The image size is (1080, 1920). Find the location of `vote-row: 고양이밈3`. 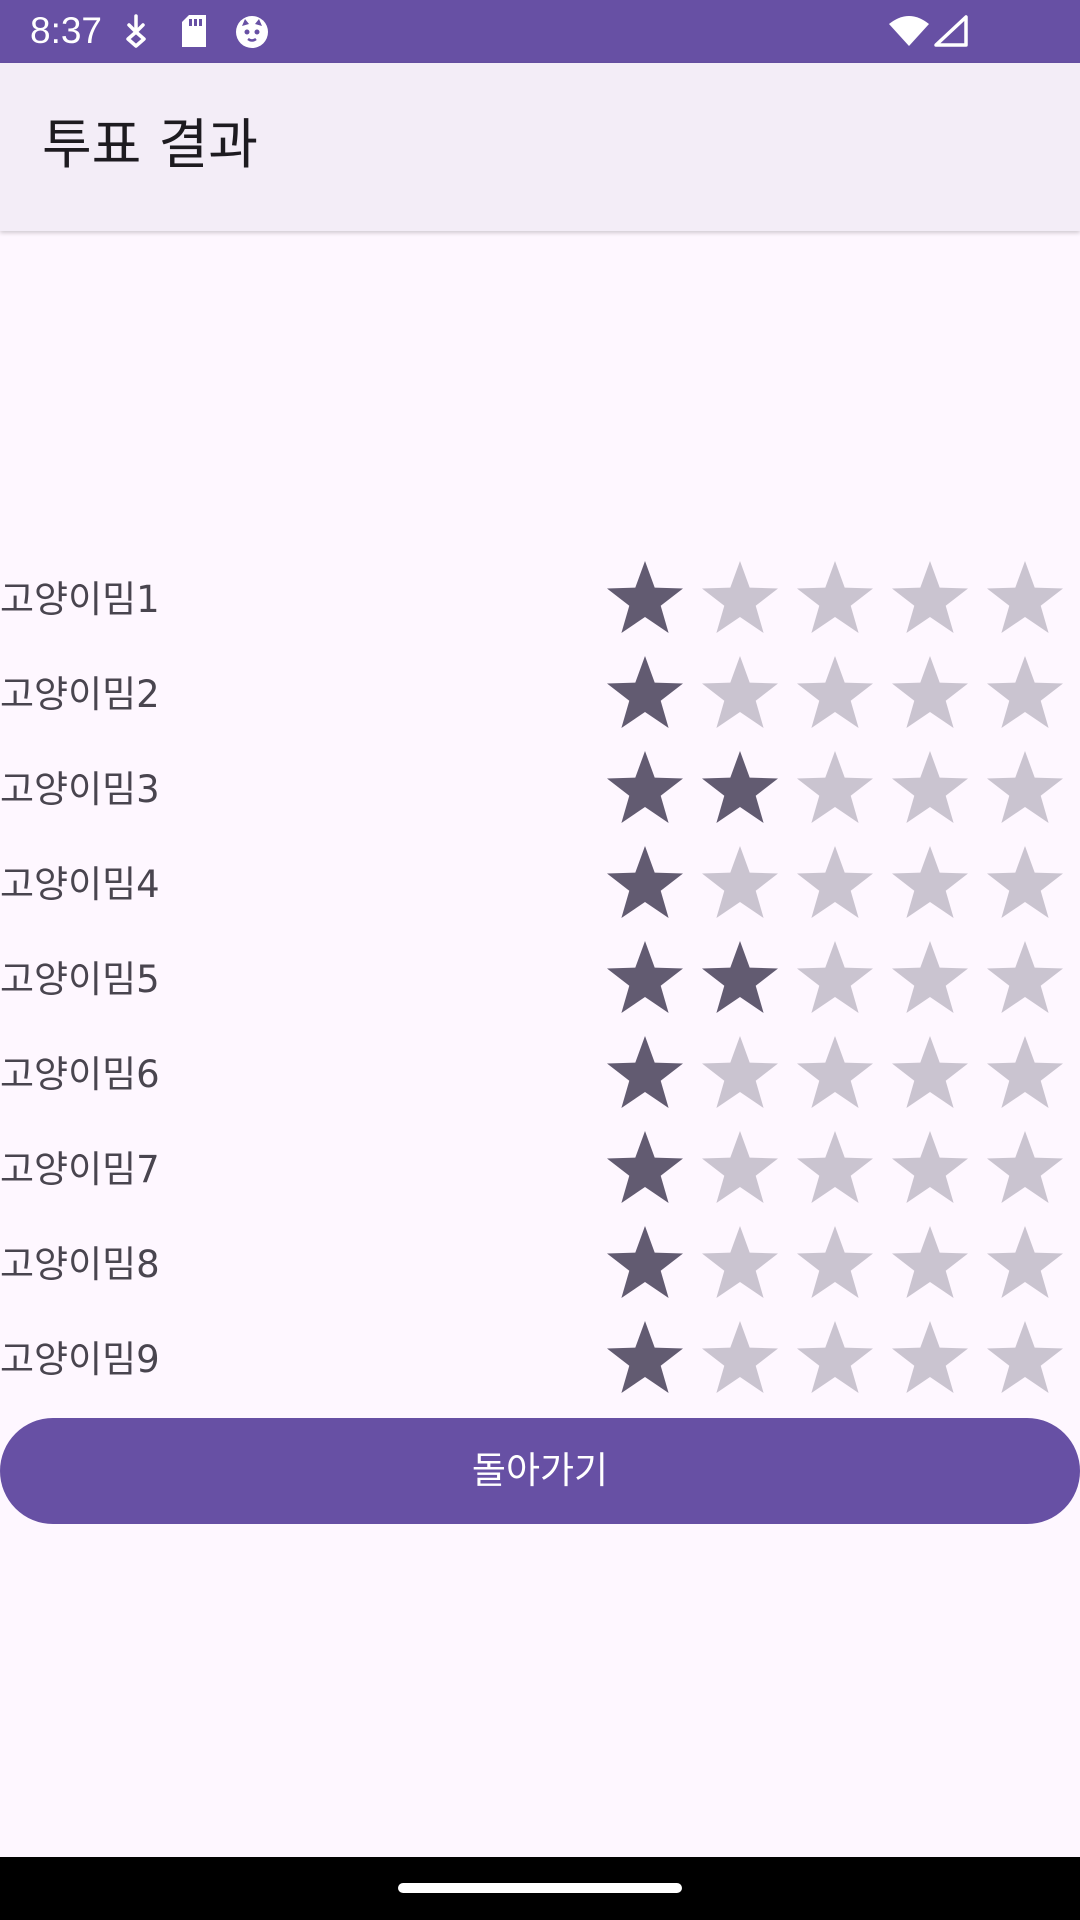

vote-row: 고양이밈3 is located at coordinates (540, 789).